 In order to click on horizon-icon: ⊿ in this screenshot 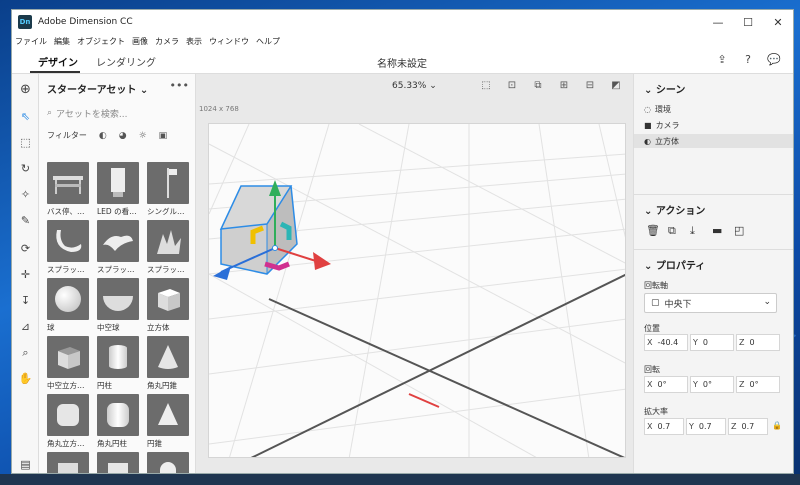, I will do `click(25, 326)`.